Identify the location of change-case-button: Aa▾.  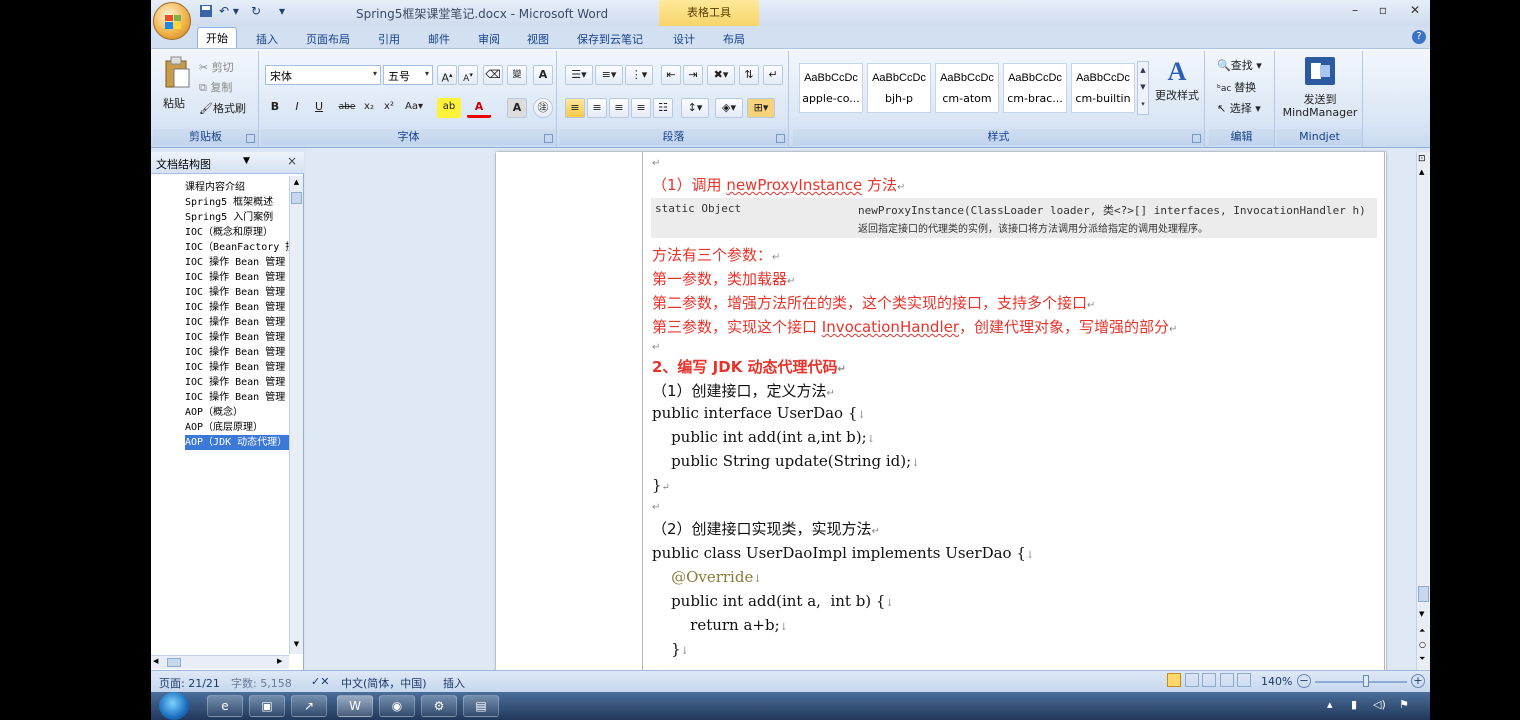
(414, 108).